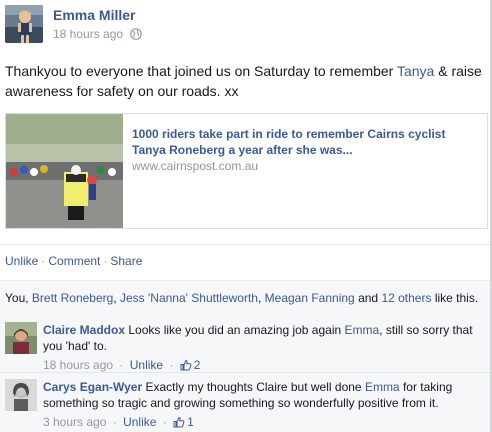  Describe the element at coordinates (245, 24) in the screenshot. I see `post-header: Emma Miller 18 hours ago` at that location.